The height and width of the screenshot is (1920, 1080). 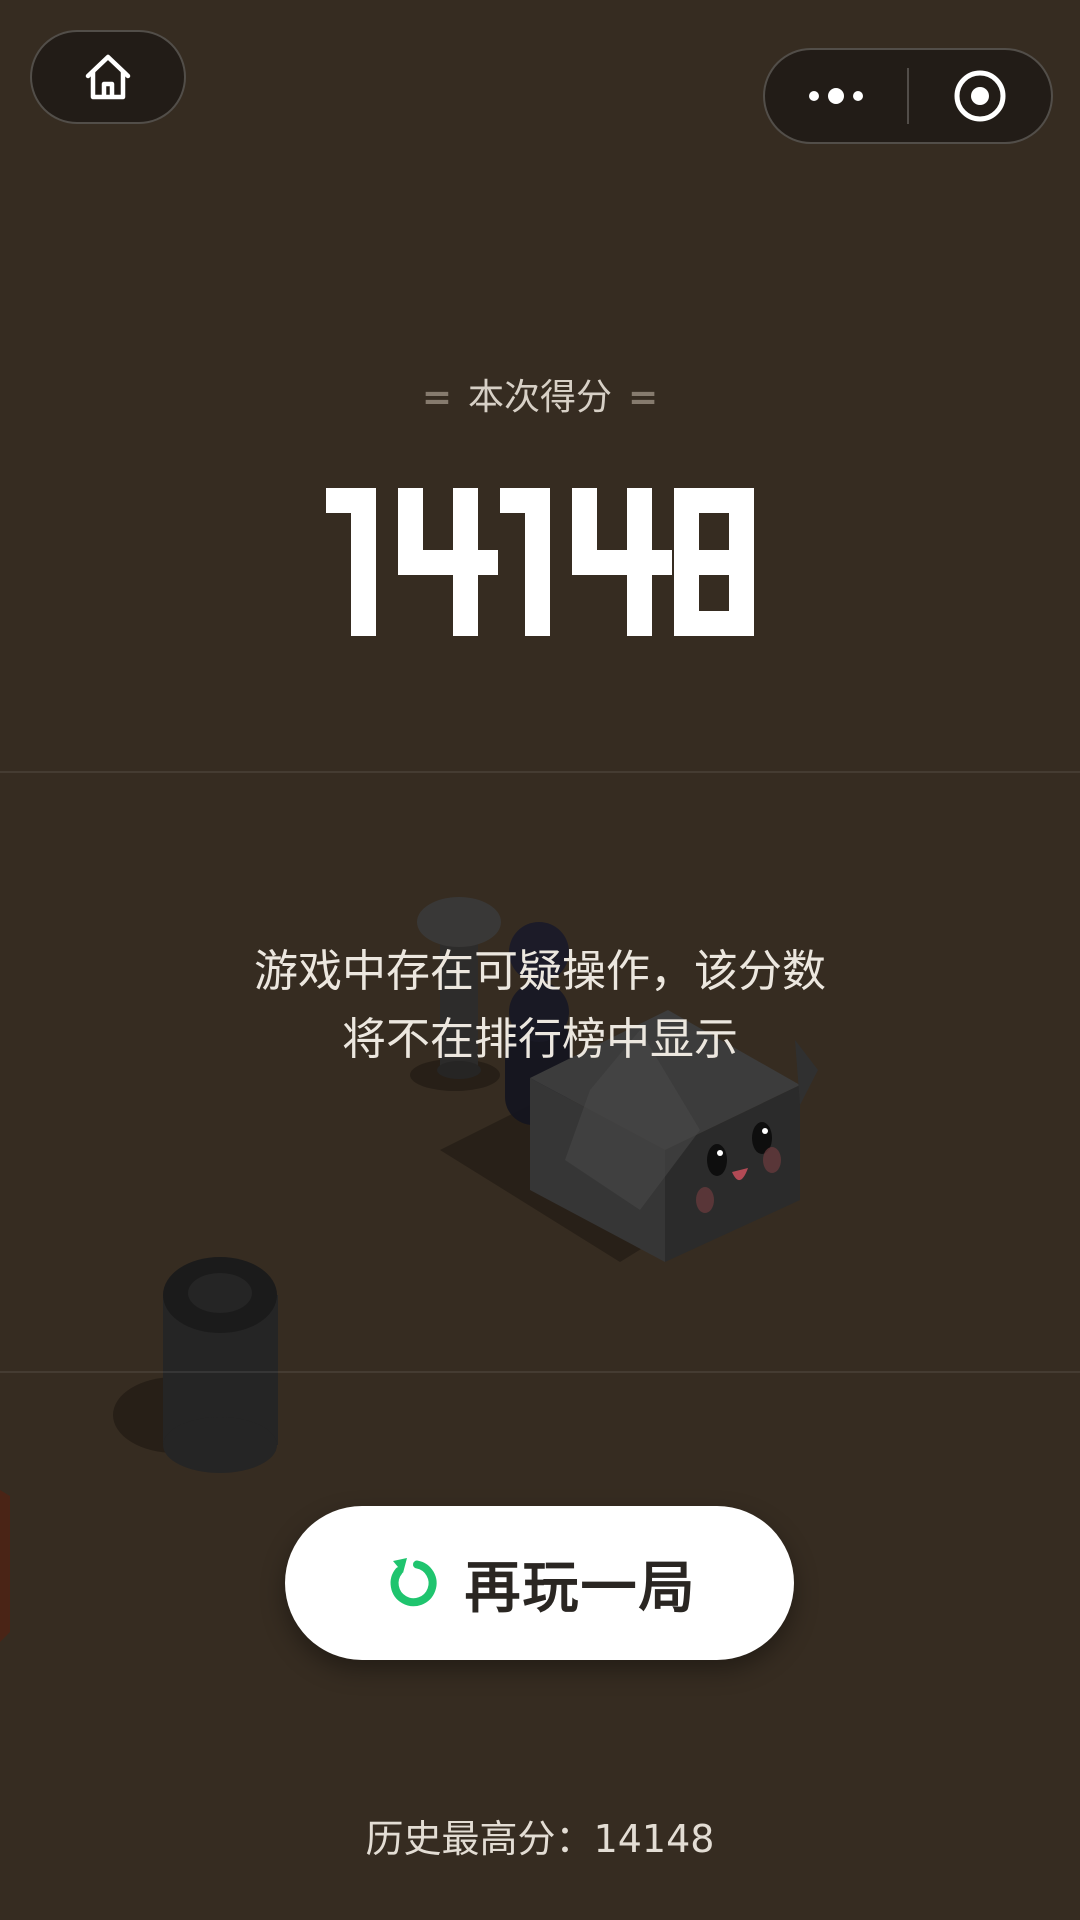 What do you see at coordinates (540, 1039) in the screenshot?
I see `warning-line-2: 将不在排行榜中显示` at bounding box center [540, 1039].